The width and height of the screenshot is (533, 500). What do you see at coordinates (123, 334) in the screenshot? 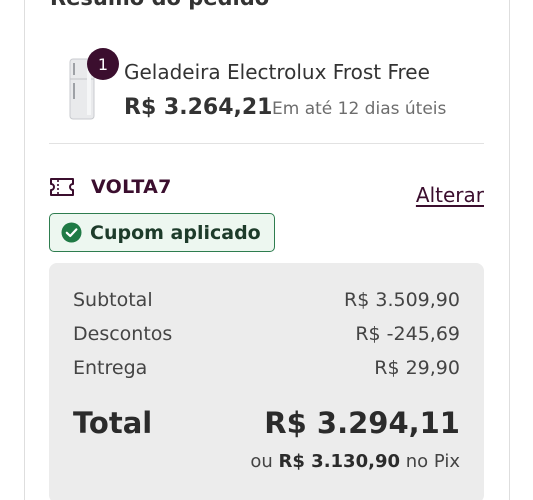
I see `discounts-label: Descontos` at bounding box center [123, 334].